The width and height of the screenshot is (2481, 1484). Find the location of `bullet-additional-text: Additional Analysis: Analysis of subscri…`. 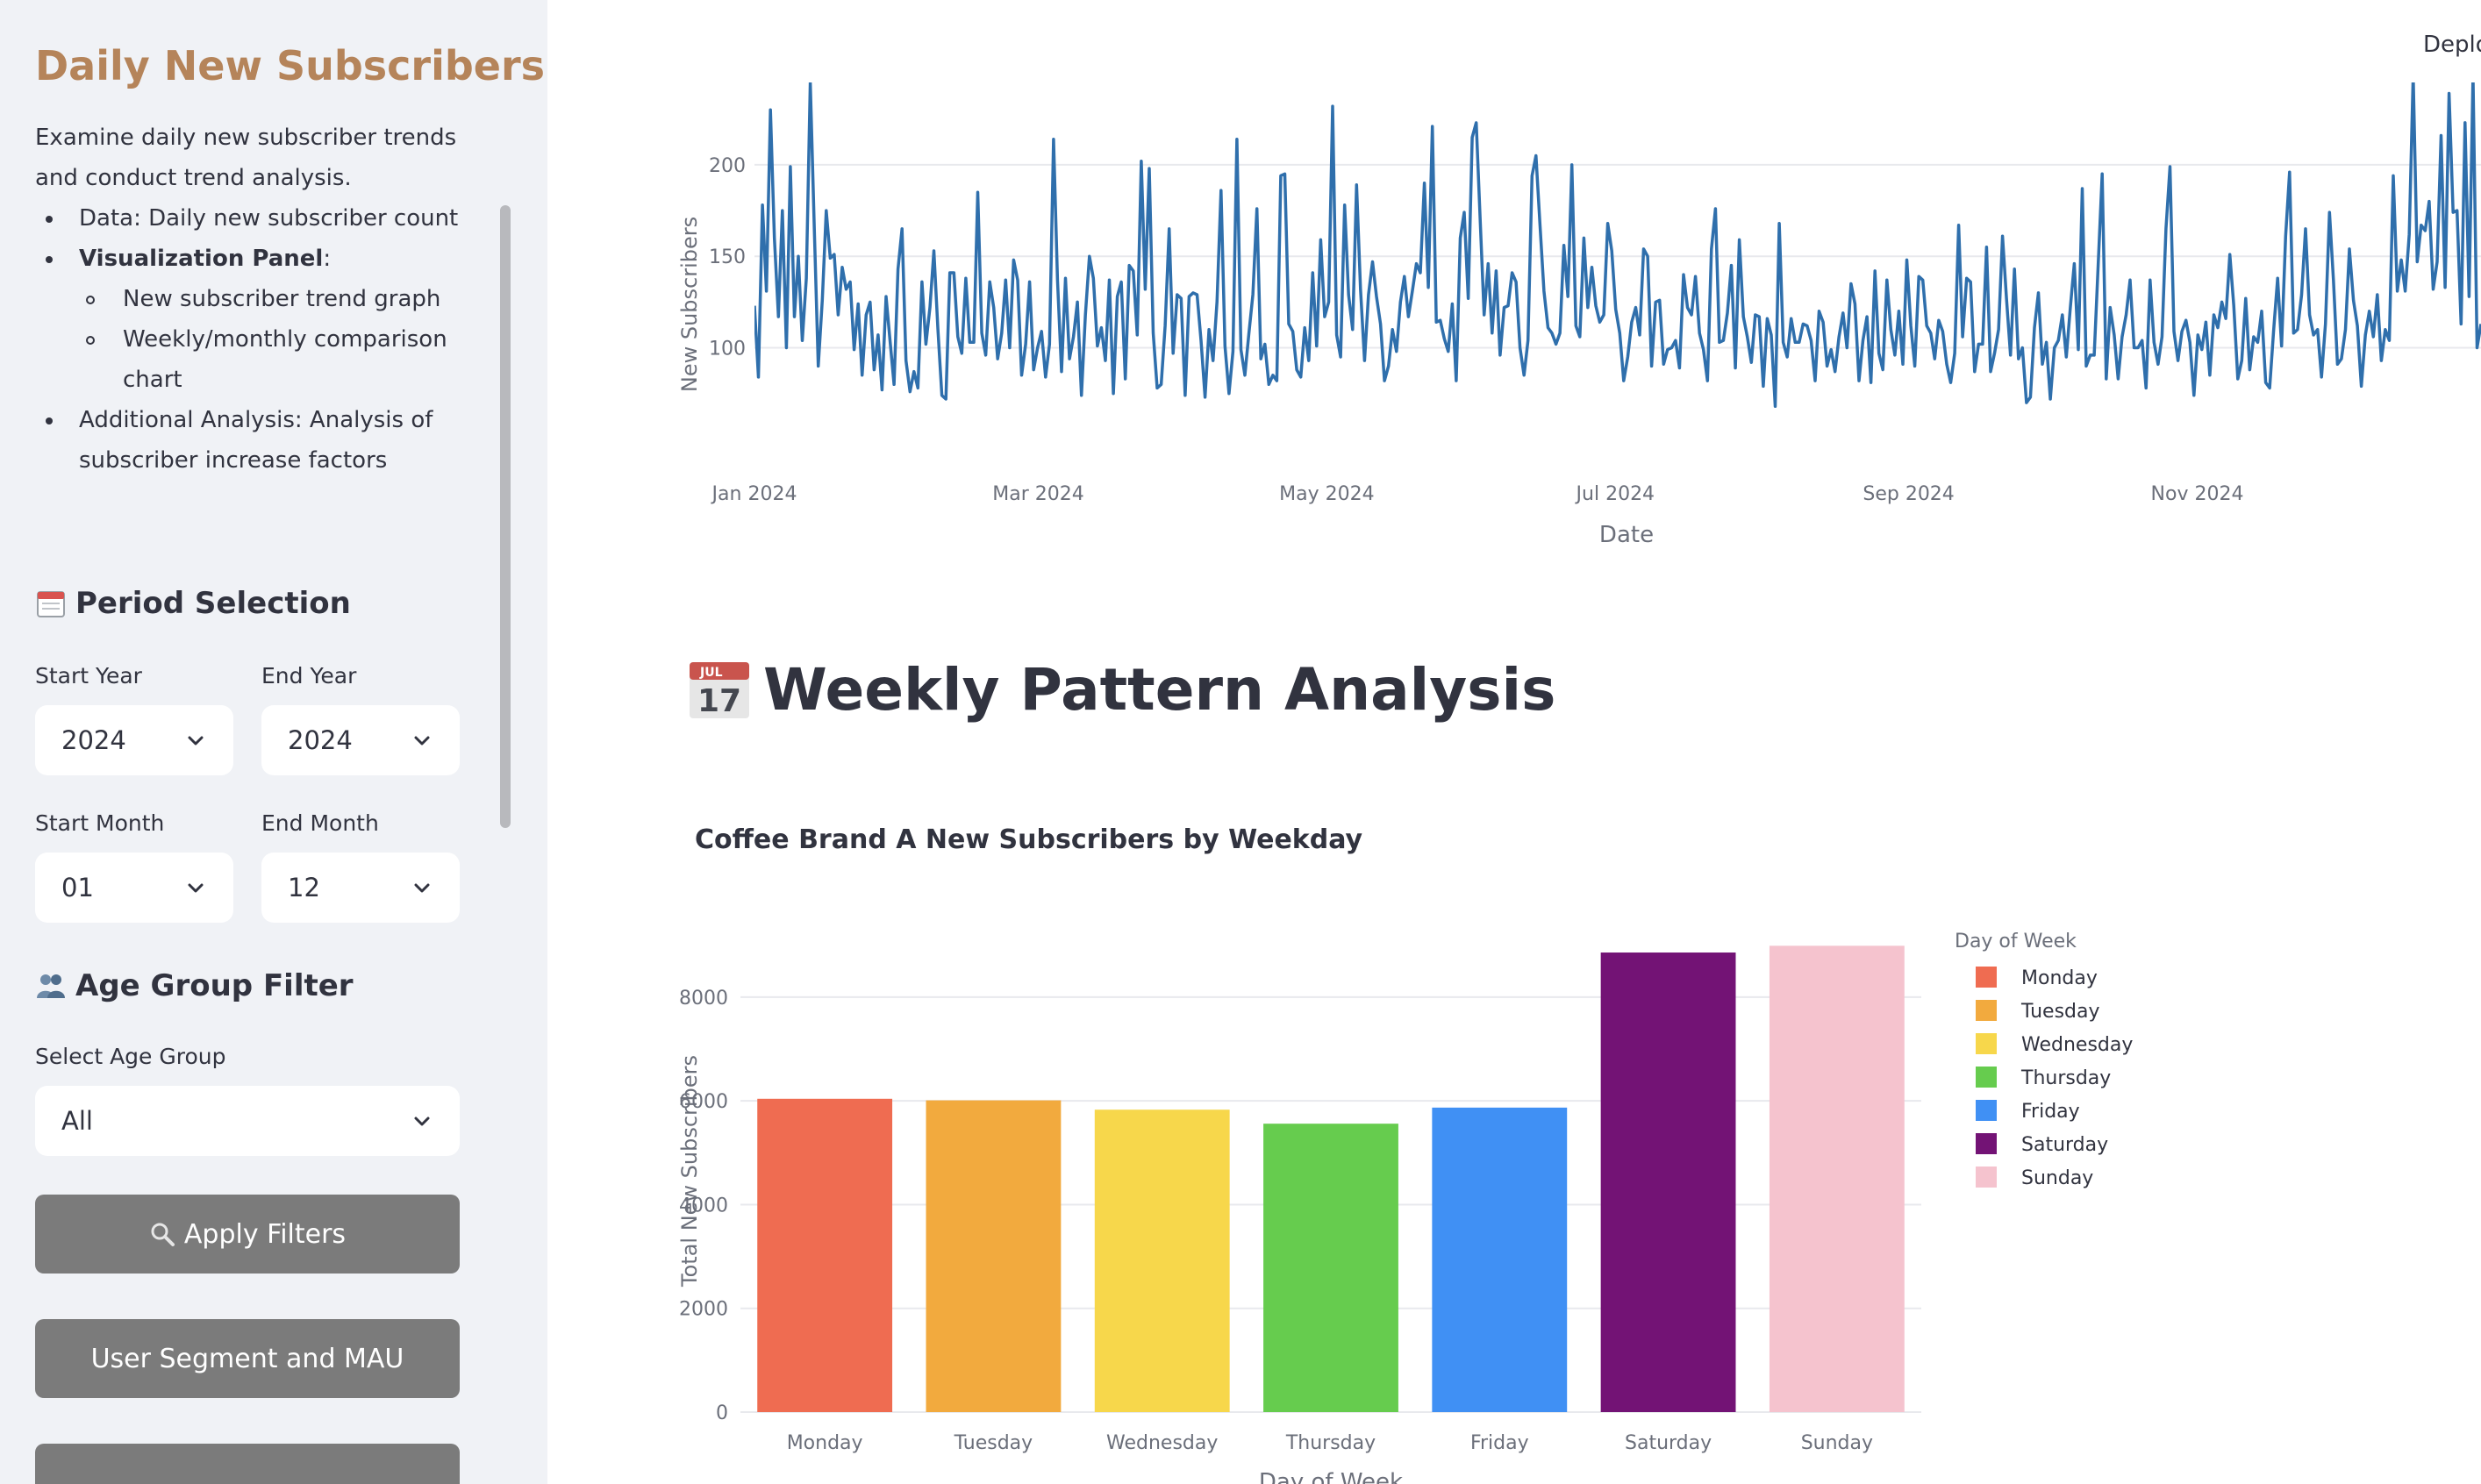

bullet-additional-text: Additional Analysis: Analysis of subscri… is located at coordinates (256, 440).